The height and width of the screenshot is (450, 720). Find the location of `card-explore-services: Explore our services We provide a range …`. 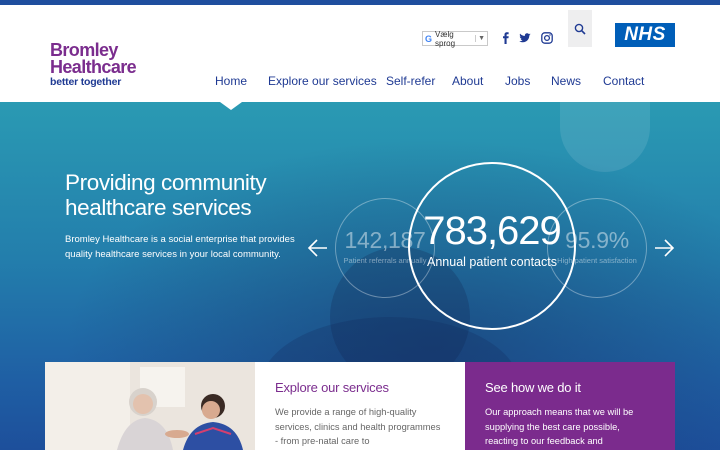

card-explore-services: Explore our services We provide a range … is located at coordinates (360, 406).